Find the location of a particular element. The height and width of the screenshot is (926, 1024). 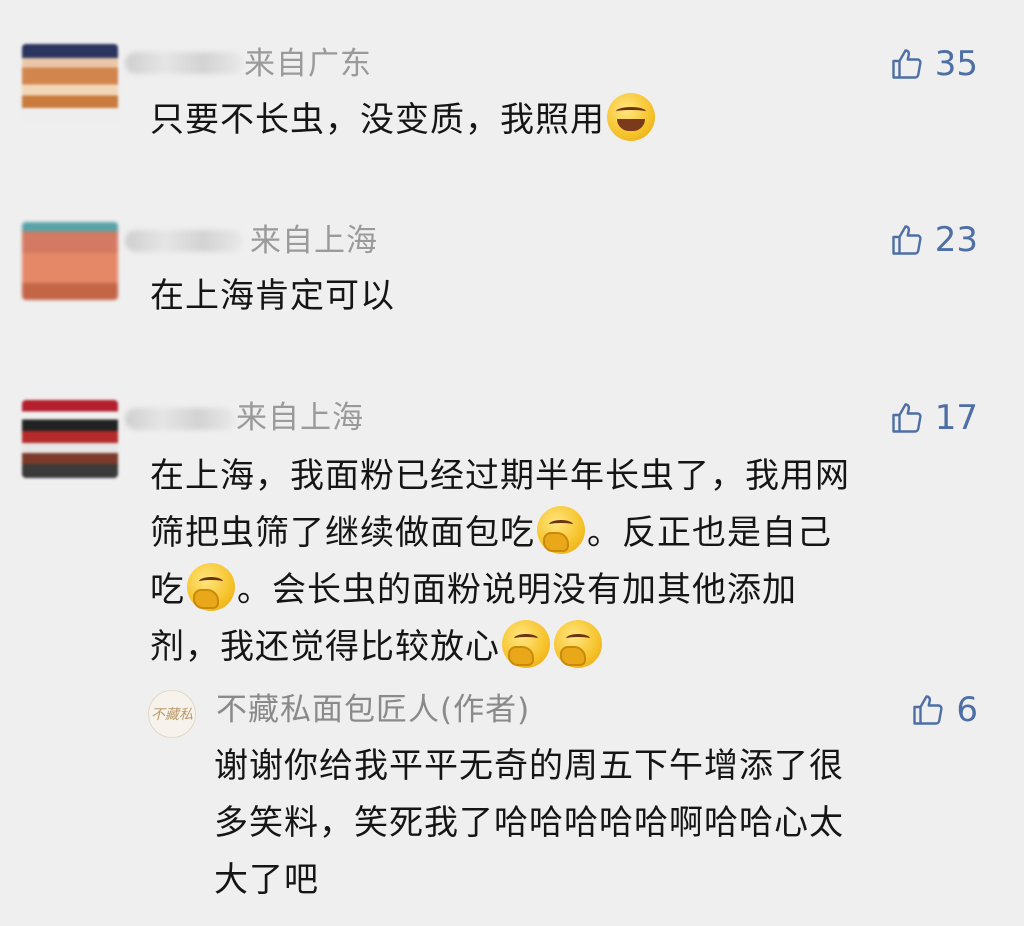

comment-text: 在上海肯定可以 is located at coordinates (272, 296).